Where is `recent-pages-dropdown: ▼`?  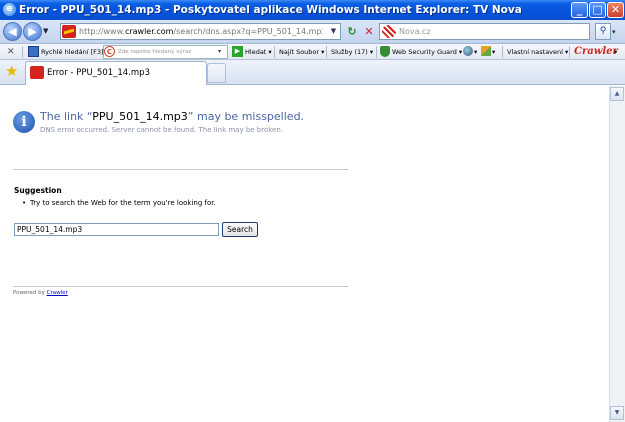
recent-pages-dropdown: ▼ is located at coordinates (47, 31).